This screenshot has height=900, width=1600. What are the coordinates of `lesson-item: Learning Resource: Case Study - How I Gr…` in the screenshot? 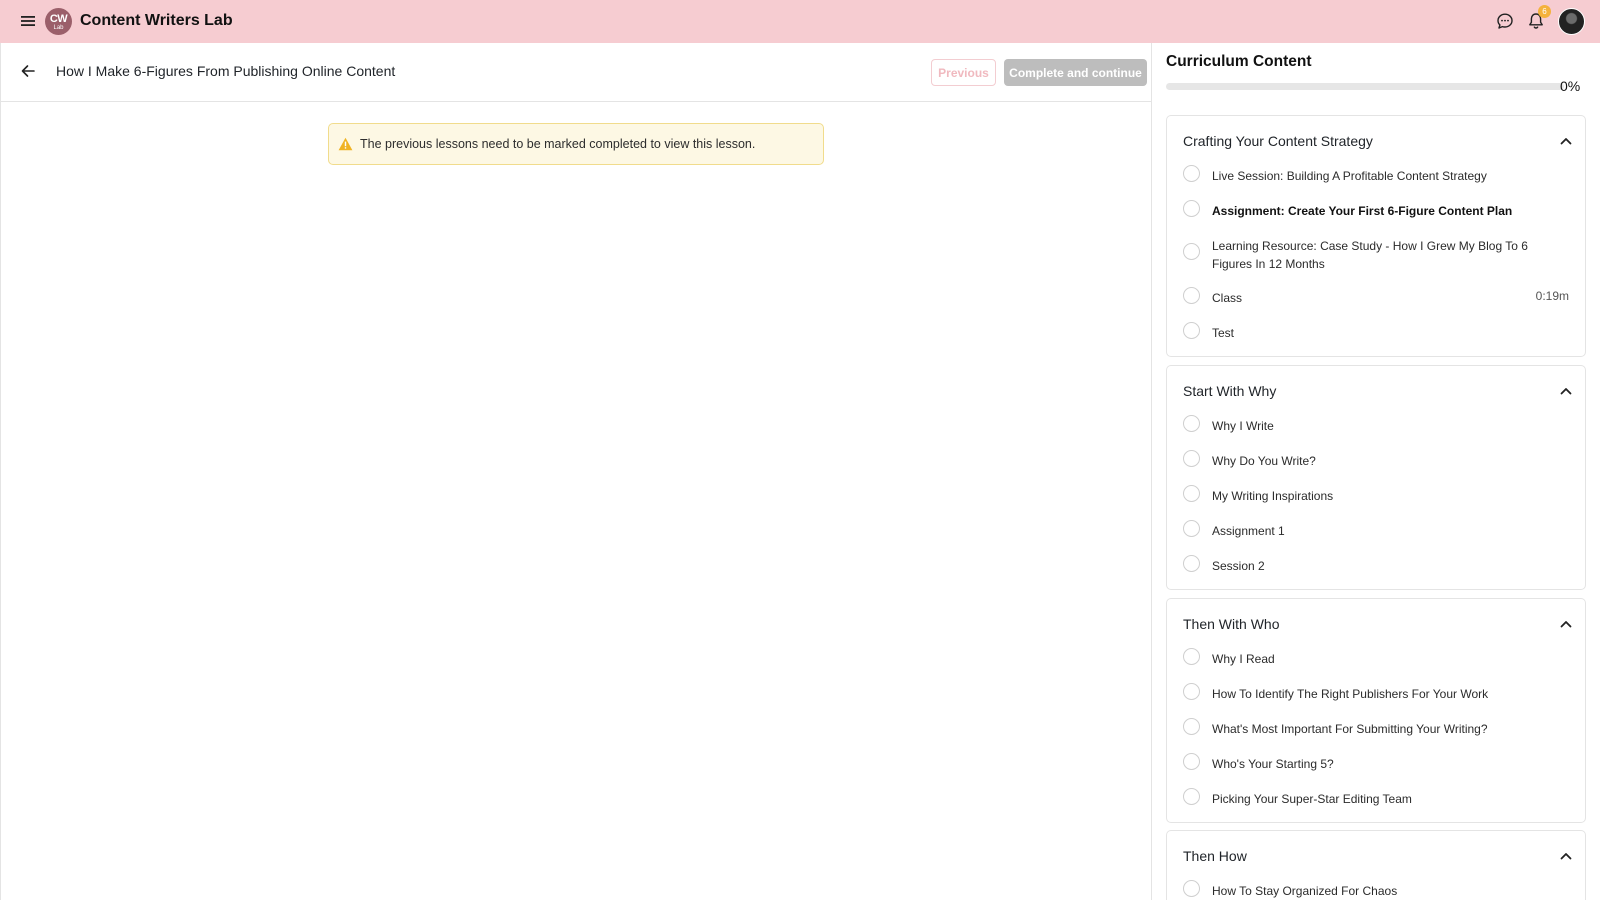 It's located at (1376, 259).